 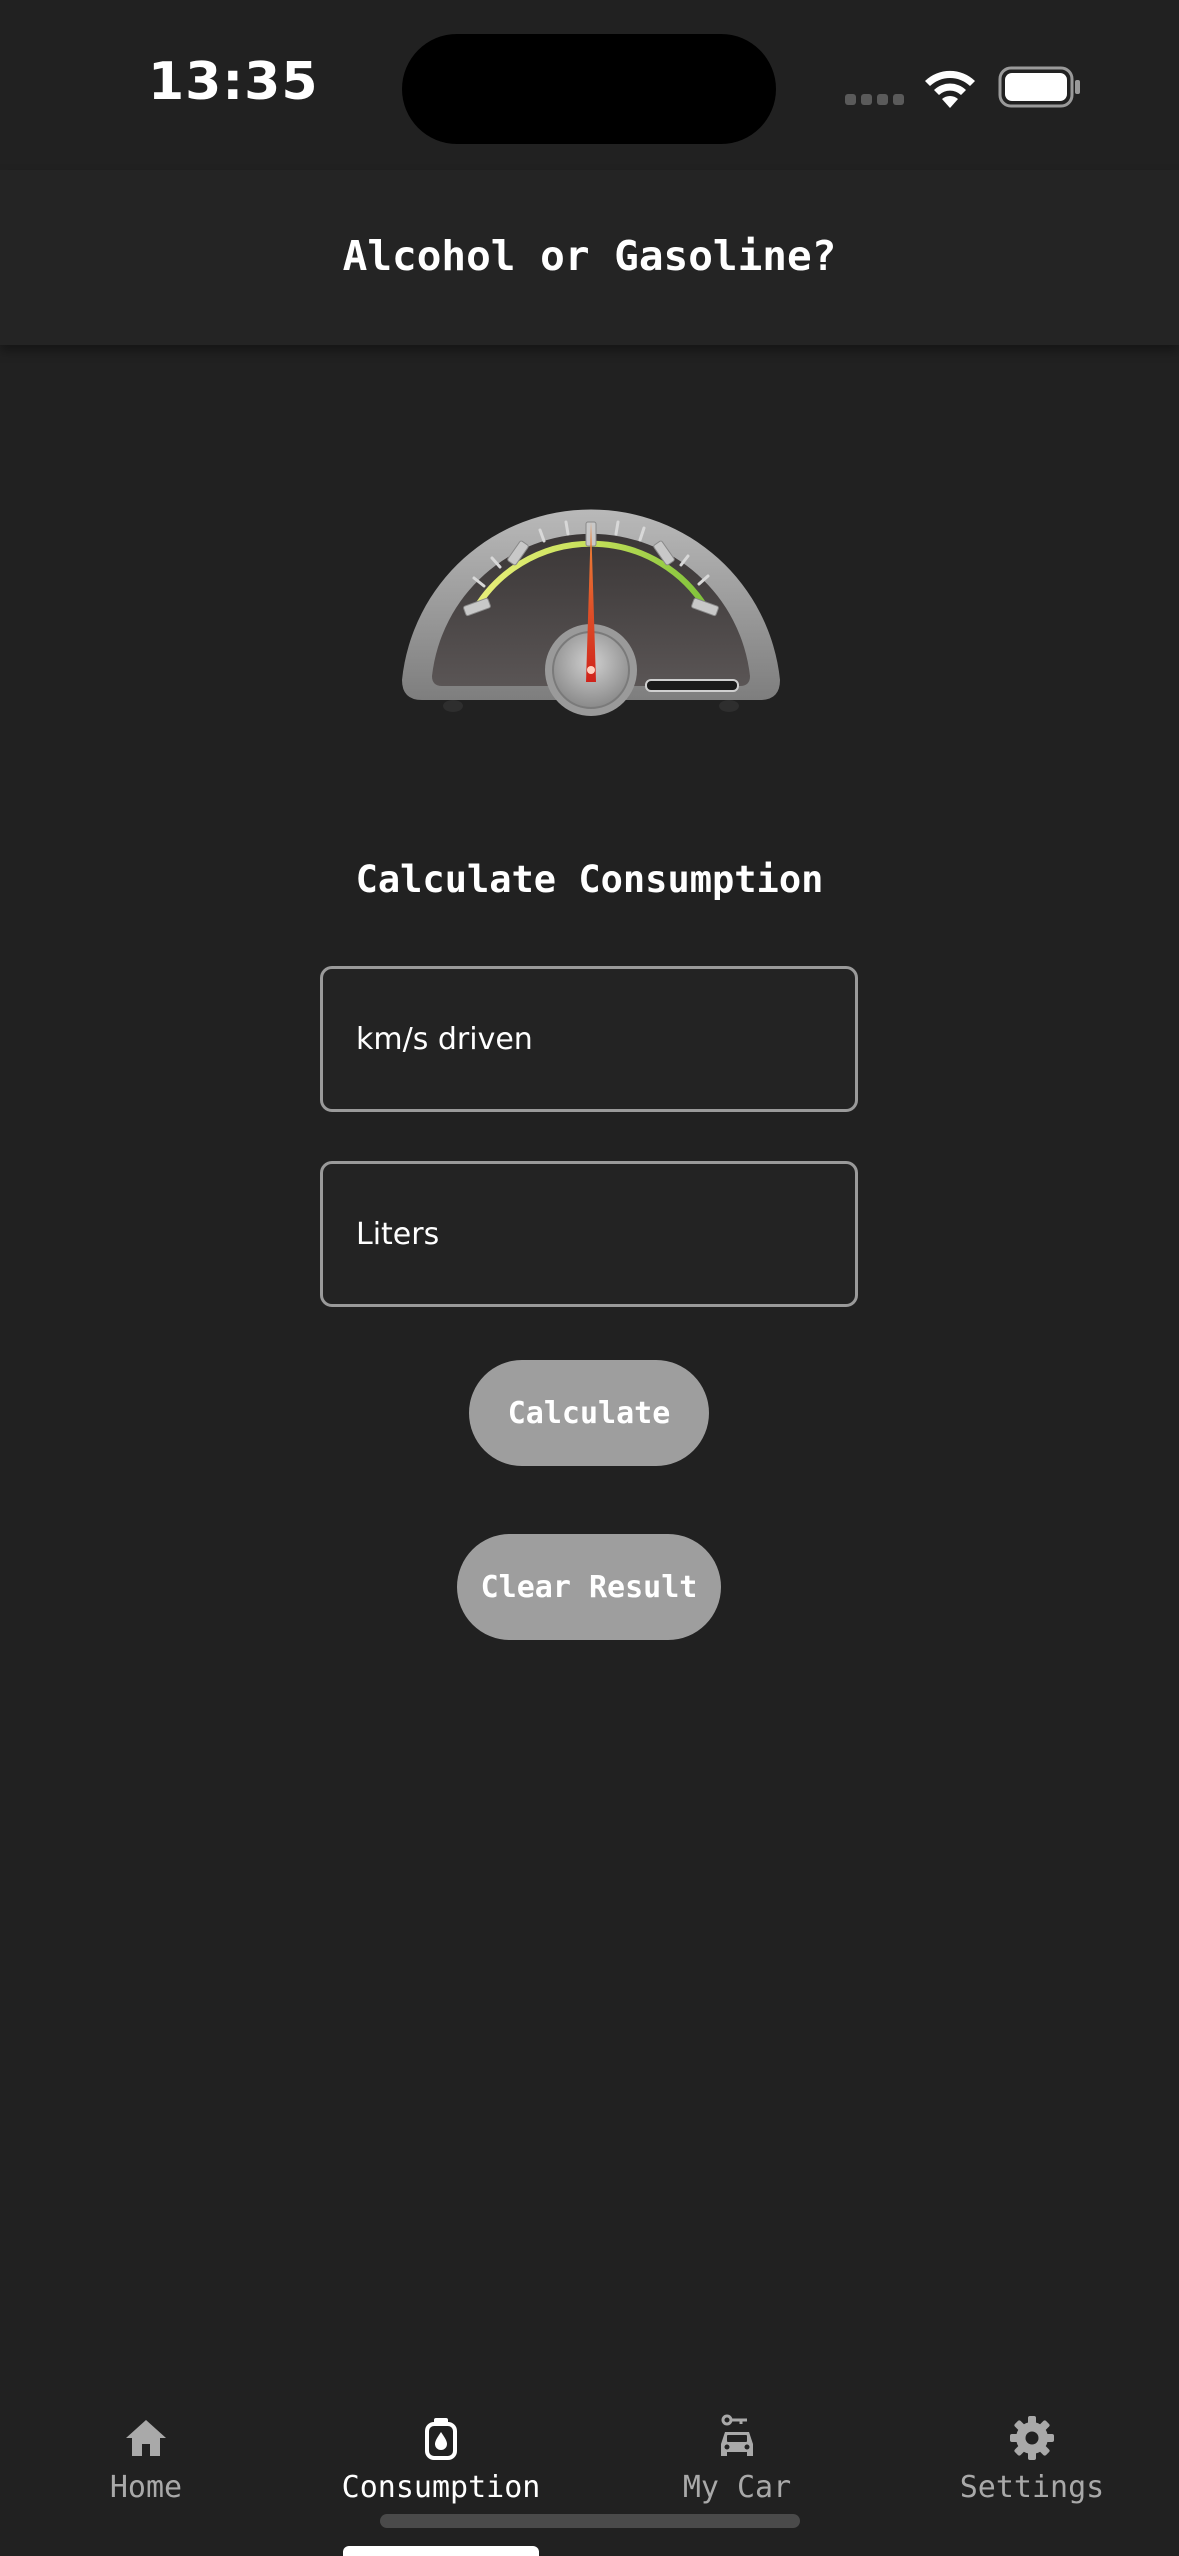 I want to click on km-driven-input, so click(x=591, y=1039).